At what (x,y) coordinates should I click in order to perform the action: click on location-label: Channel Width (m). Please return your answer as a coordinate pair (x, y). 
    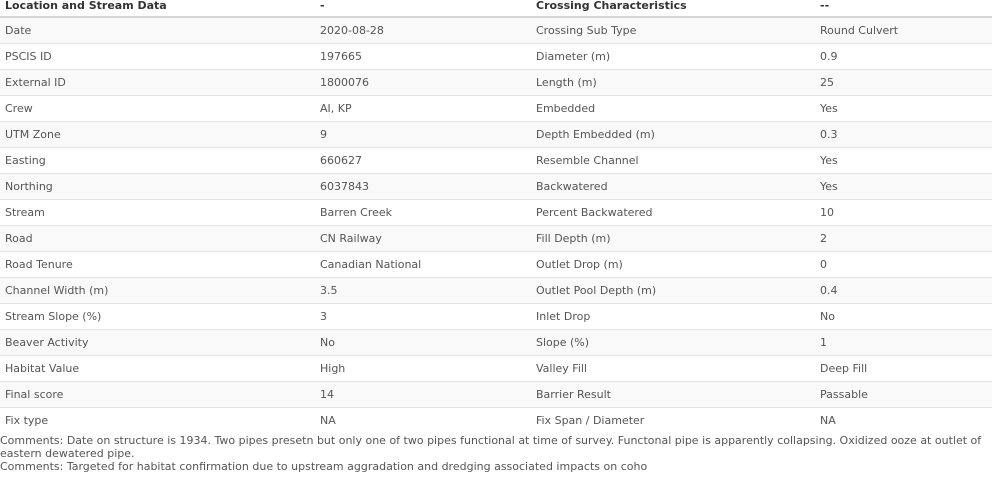
    Looking at the image, I should click on (157, 290).